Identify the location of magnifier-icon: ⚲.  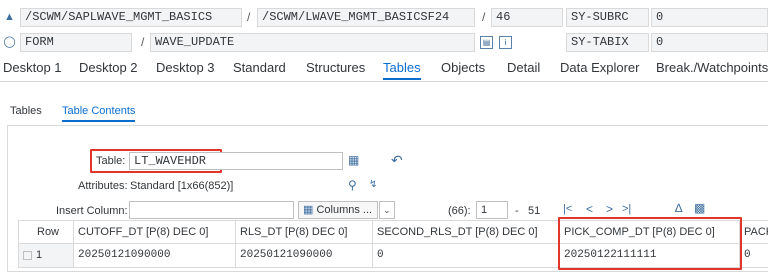
(352, 185).